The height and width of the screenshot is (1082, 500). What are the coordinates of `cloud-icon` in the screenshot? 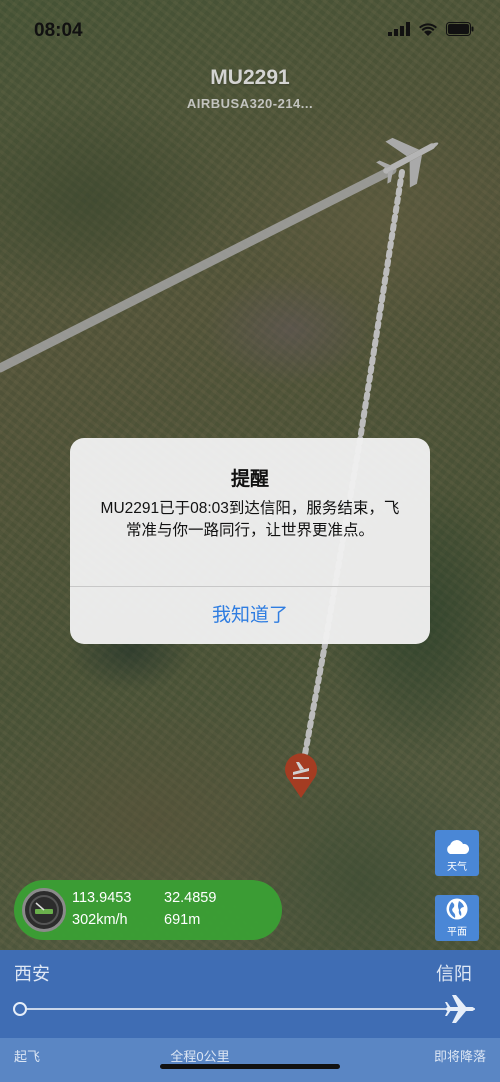 It's located at (458, 847).